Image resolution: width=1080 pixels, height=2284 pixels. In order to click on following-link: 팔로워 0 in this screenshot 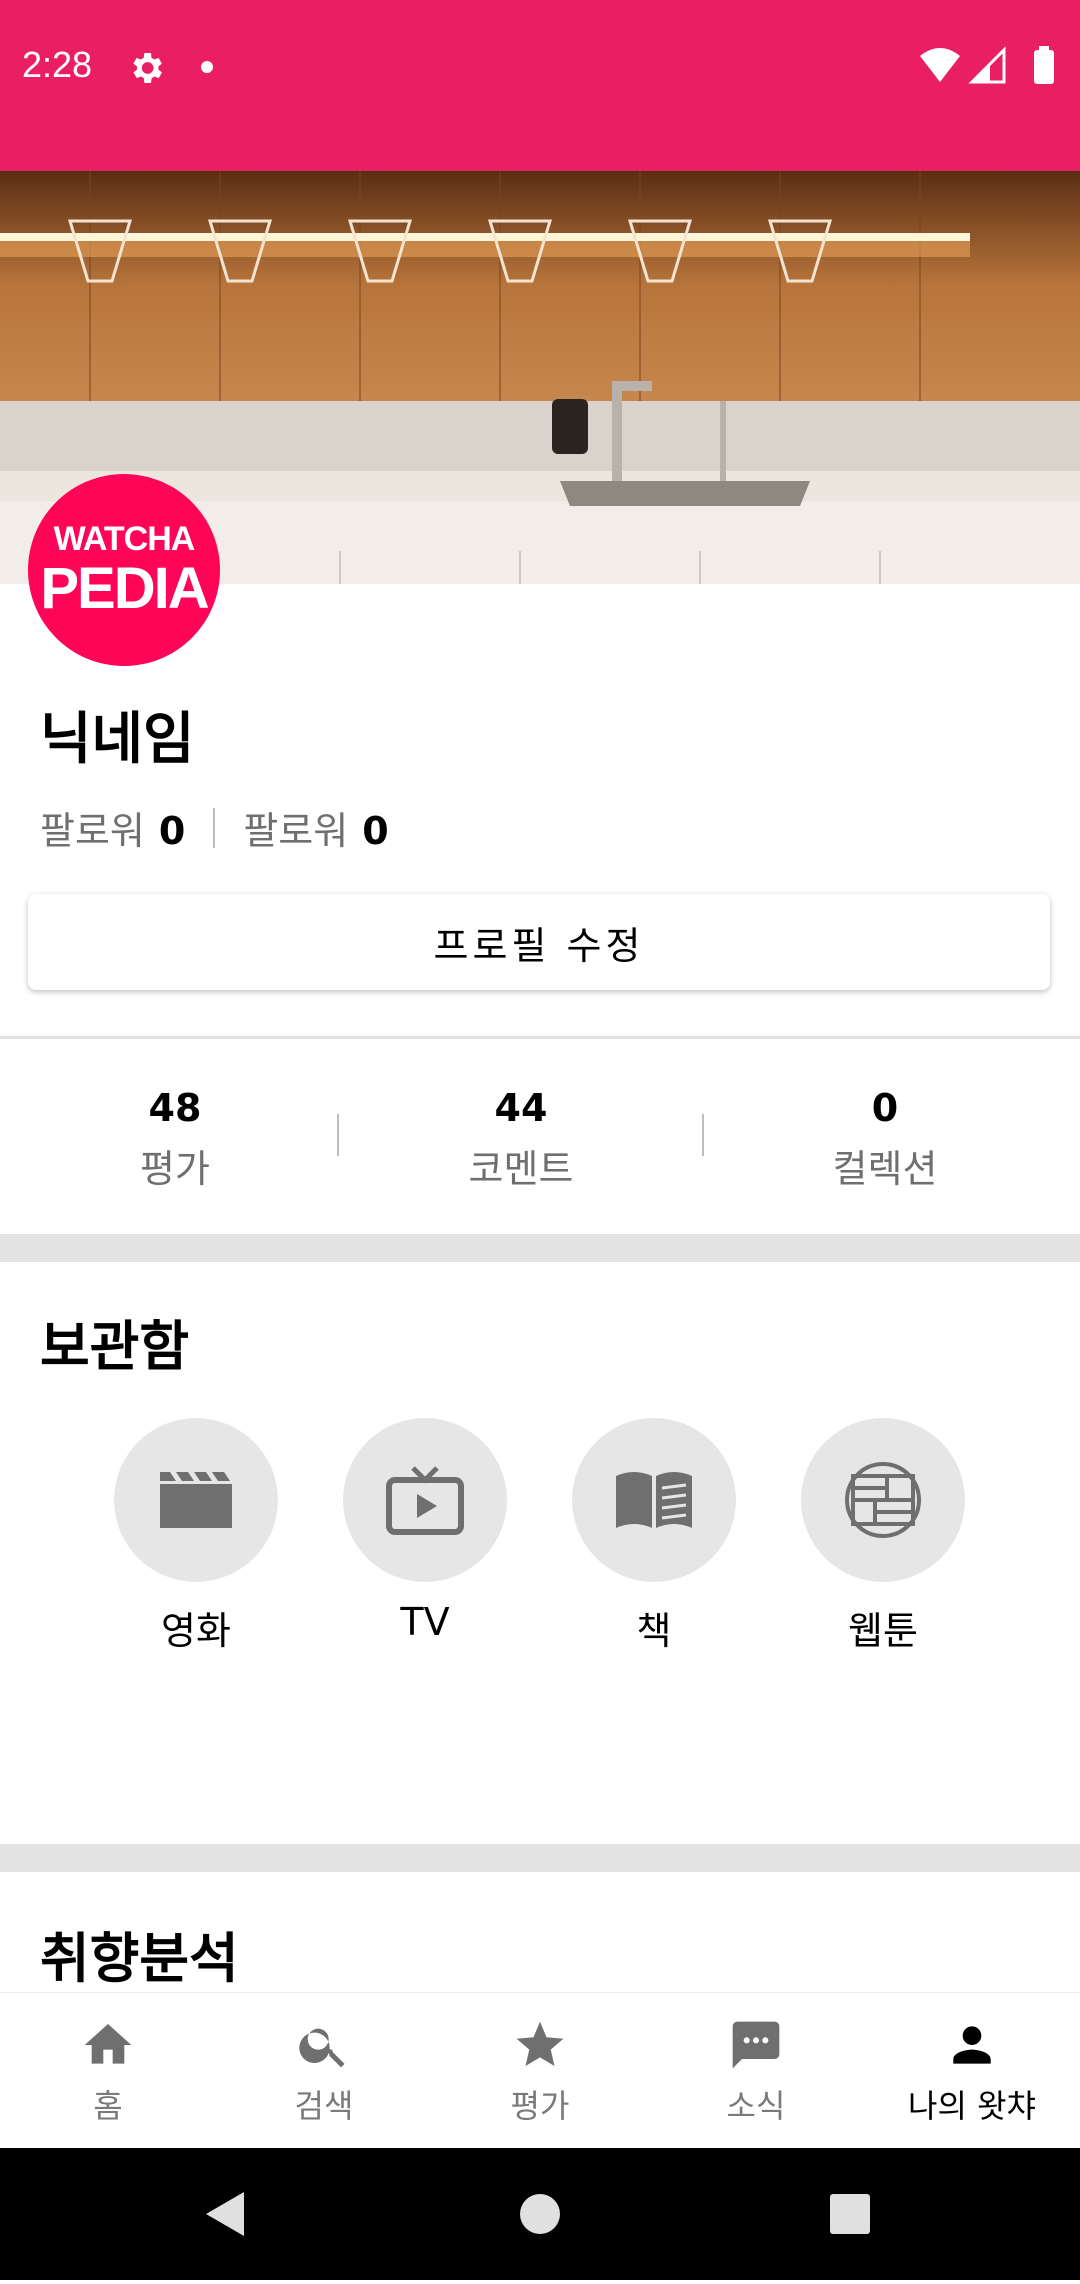, I will do `click(315, 827)`.